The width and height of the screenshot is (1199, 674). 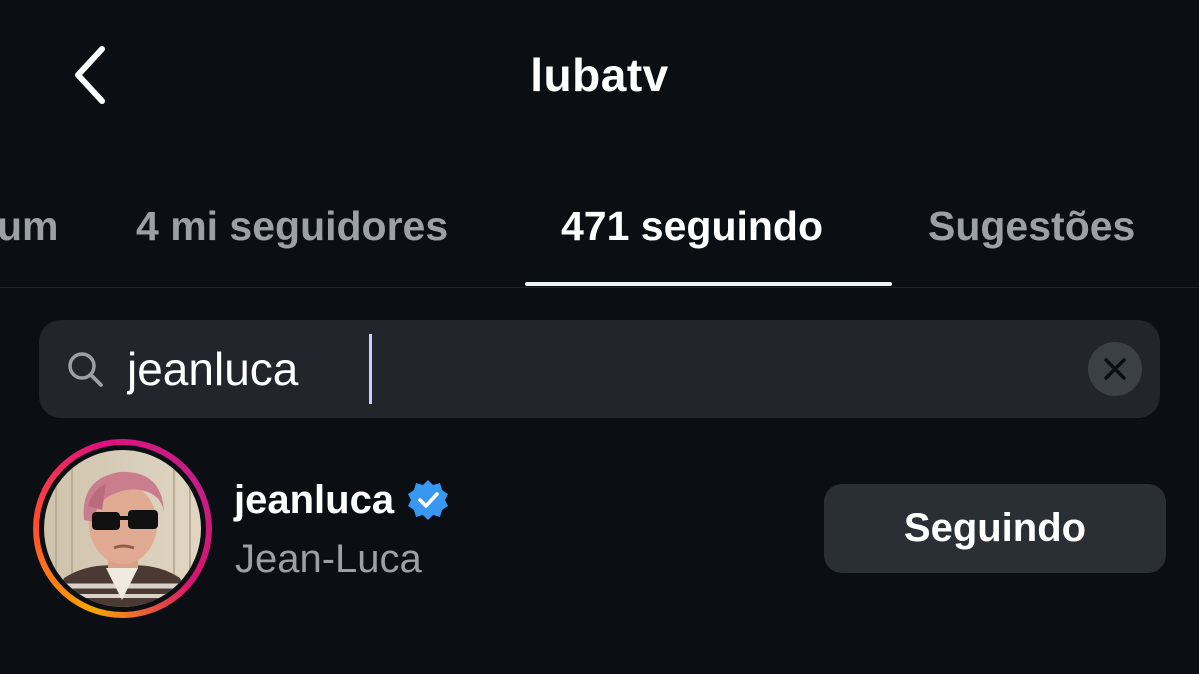 I want to click on following-button: Seguindo, so click(x=995, y=528).